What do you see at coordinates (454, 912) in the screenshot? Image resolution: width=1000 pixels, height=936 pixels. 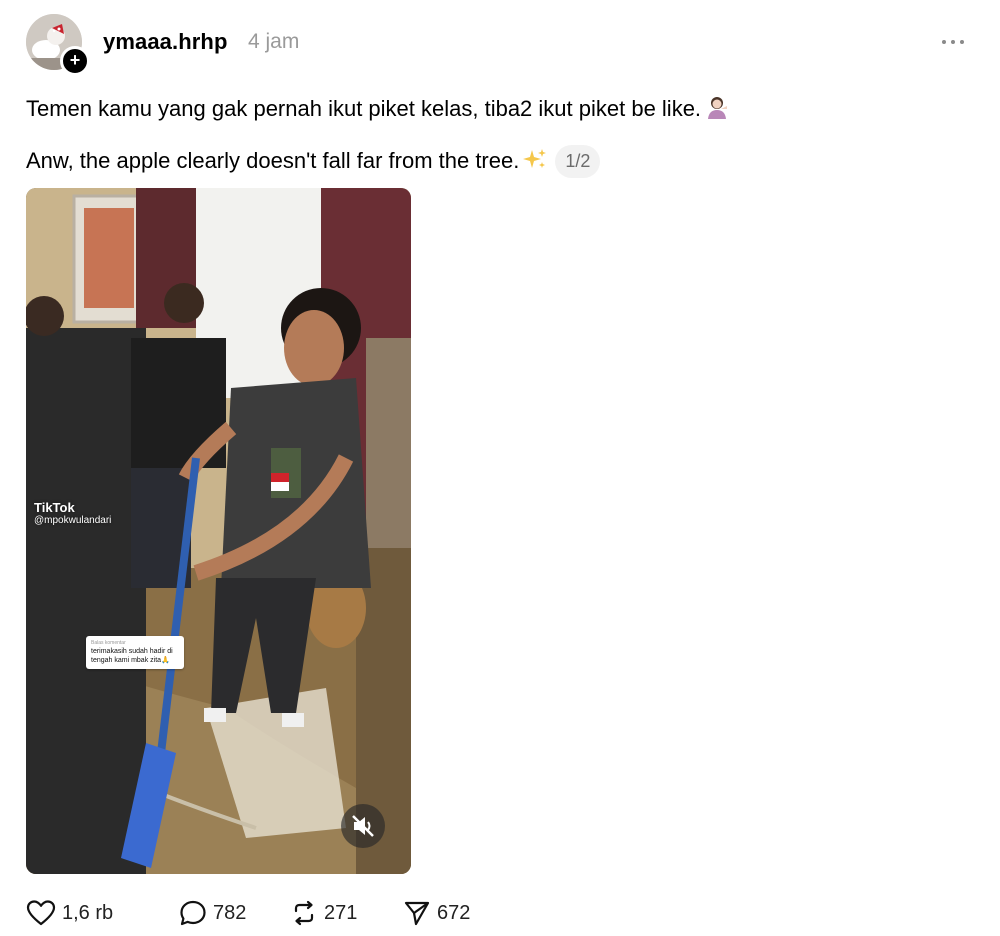 I see `share-count: 672` at bounding box center [454, 912].